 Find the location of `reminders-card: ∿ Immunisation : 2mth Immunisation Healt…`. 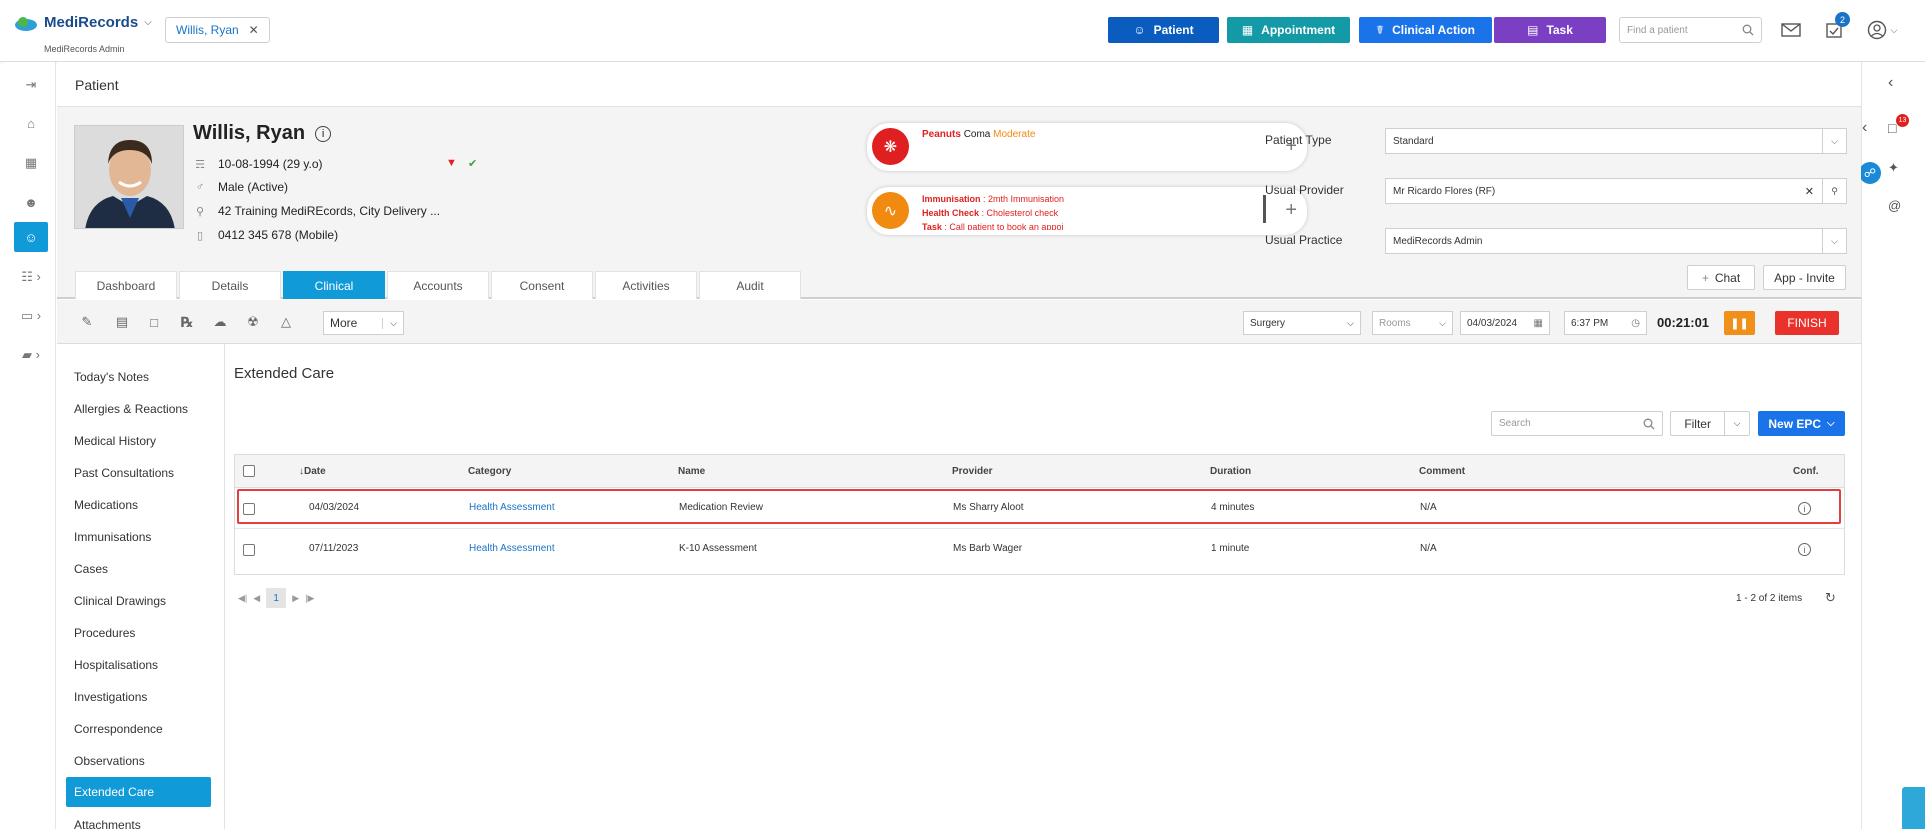

reminders-card: ∿ Immunisation : 2mth Immunisation Healt… is located at coordinates (1087, 211).